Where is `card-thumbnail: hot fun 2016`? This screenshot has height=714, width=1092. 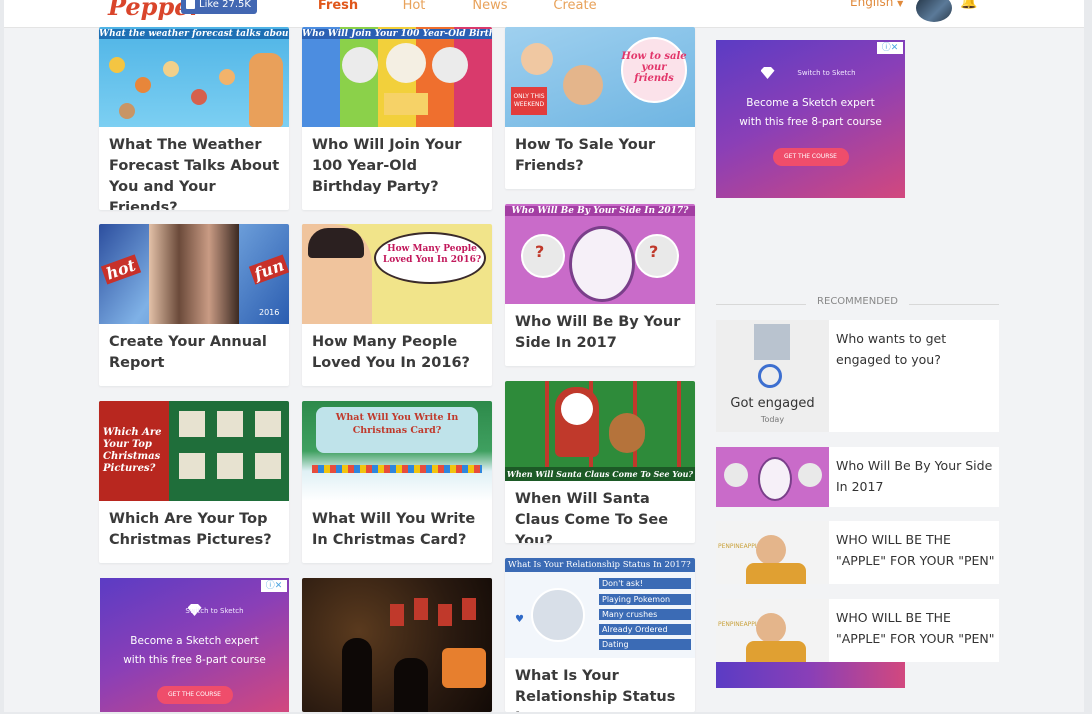 card-thumbnail: hot fun 2016 is located at coordinates (194, 274).